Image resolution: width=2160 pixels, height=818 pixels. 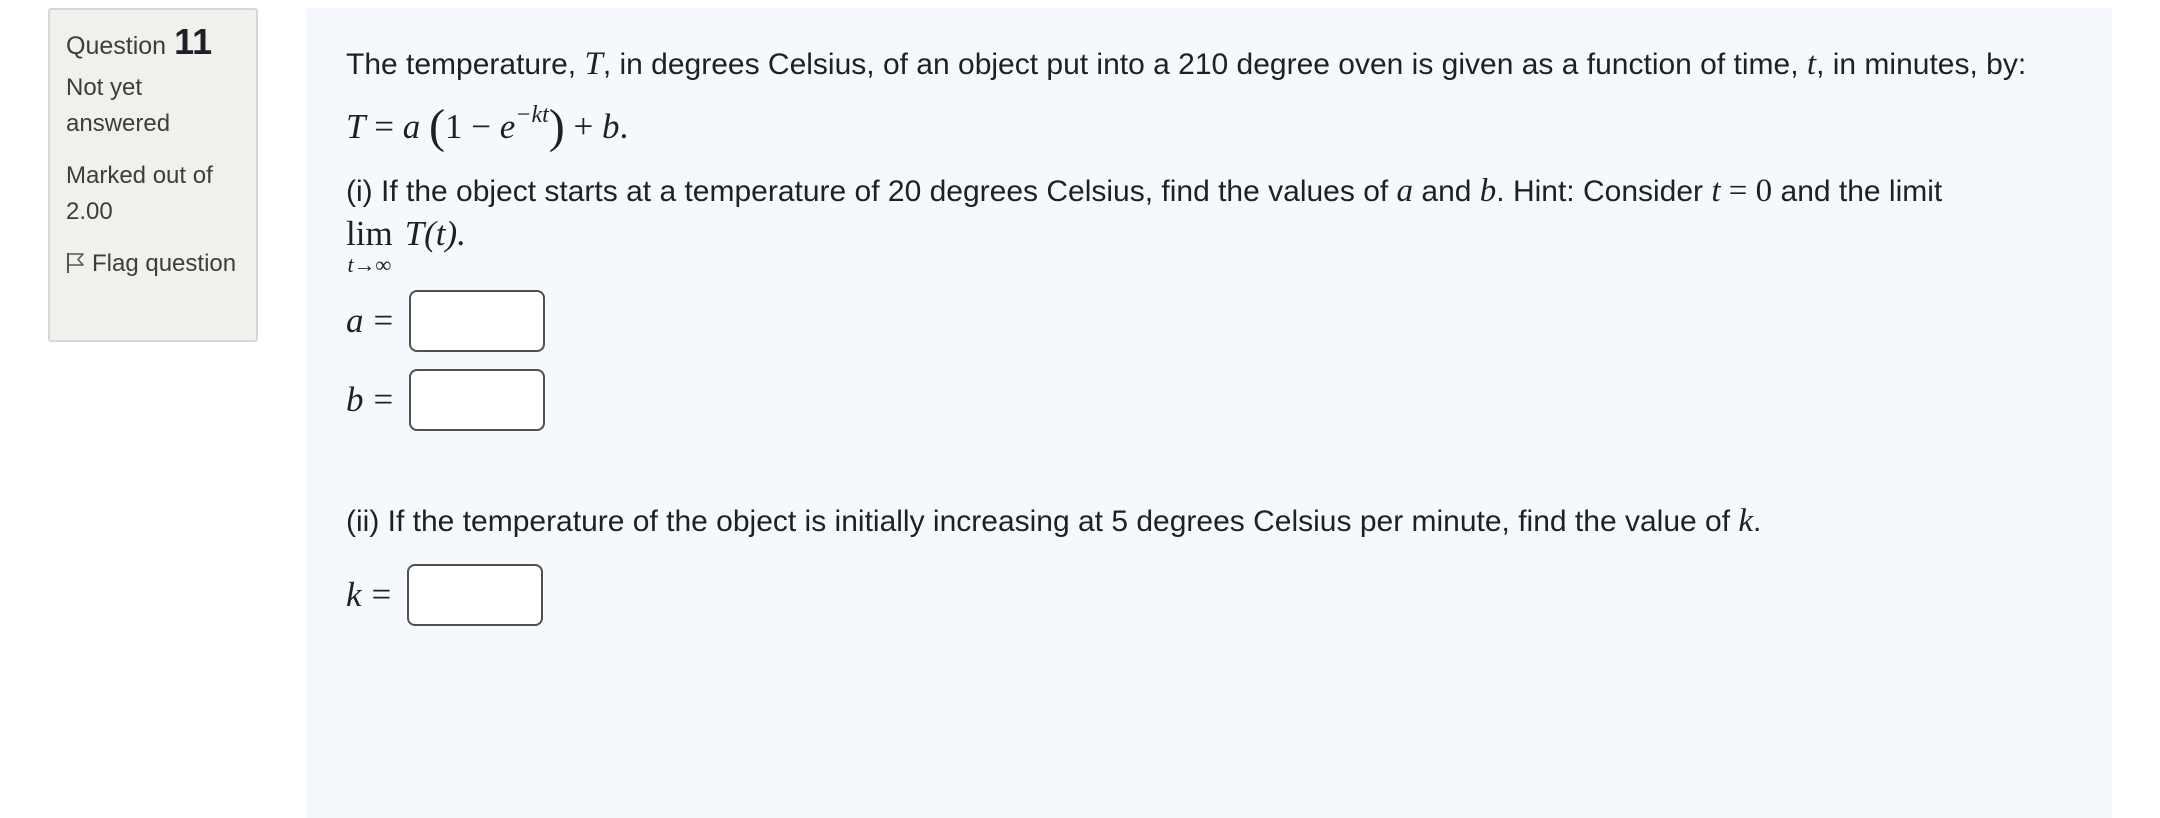 What do you see at coordinates (1209, 127) in the screenshot?
I see `temperature-formula: T = a (1 − e−kt) + b.` at bounding box center [1209, 127].